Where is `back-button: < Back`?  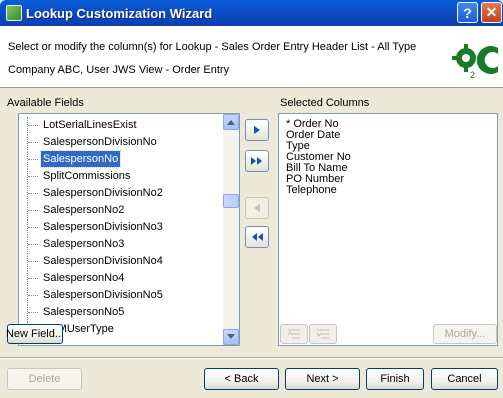
back-button: < Back is located at coordinates (241, 379).